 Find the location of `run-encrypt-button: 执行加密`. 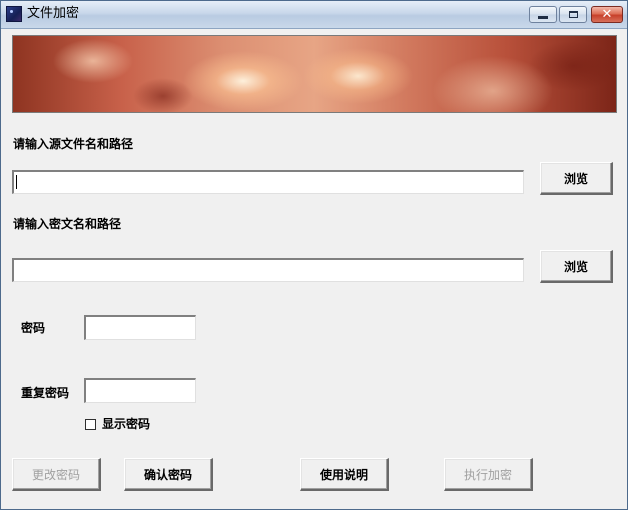

run-encrypt-button: 执行加密 is located at coordinates (488, 474).